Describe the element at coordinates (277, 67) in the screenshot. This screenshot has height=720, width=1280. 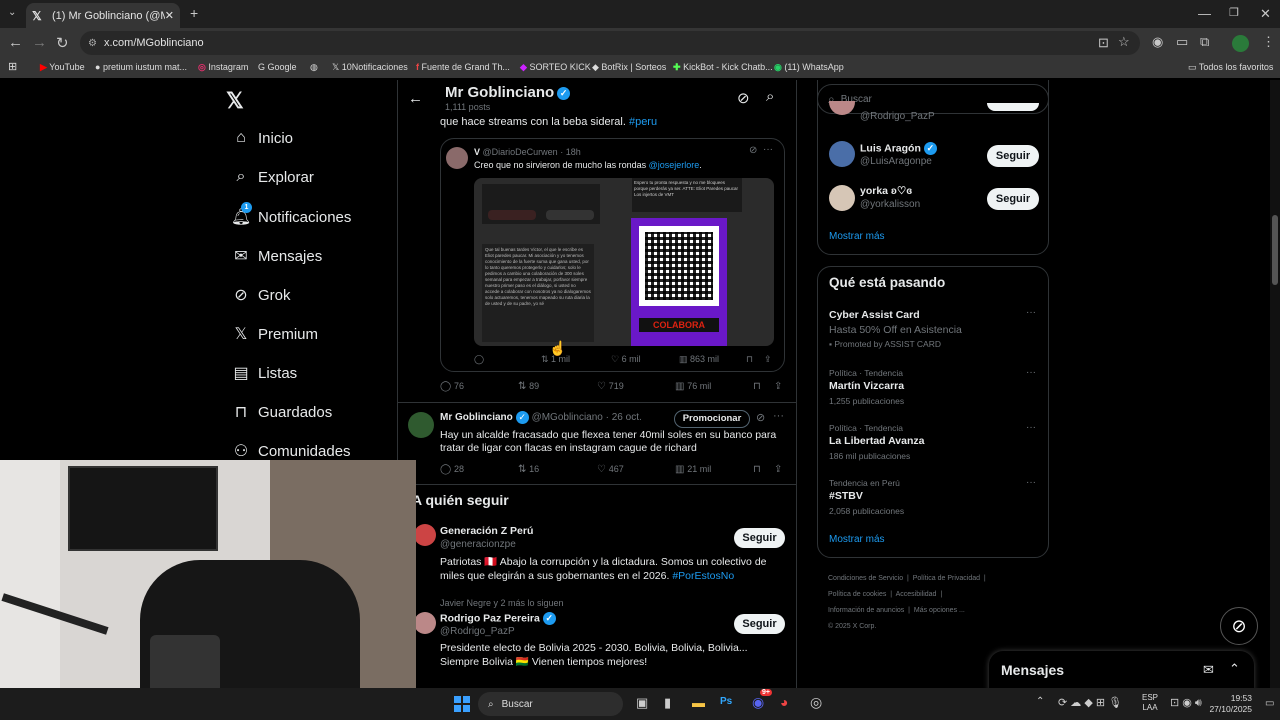
I see `bookmark-google: G Google` at that location.